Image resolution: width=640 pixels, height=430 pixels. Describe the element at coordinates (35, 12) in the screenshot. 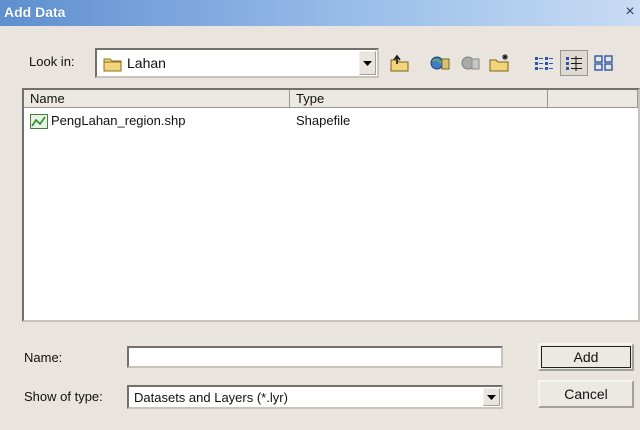

I see `window-title: Add Data` at that location.